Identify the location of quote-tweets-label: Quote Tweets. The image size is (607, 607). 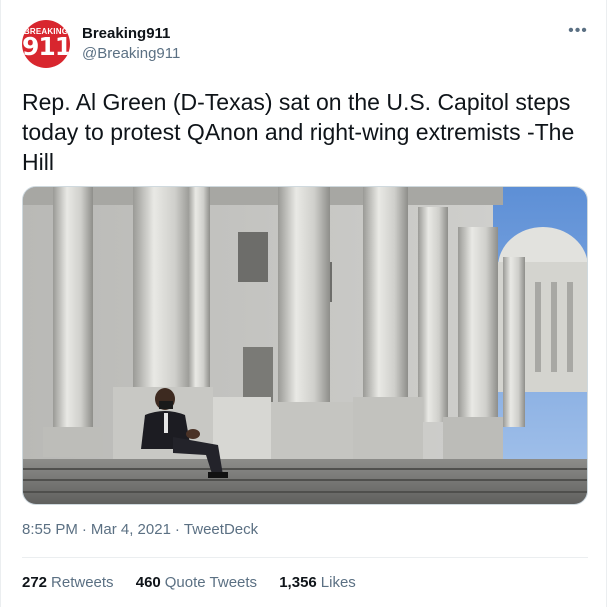
(211, 582).